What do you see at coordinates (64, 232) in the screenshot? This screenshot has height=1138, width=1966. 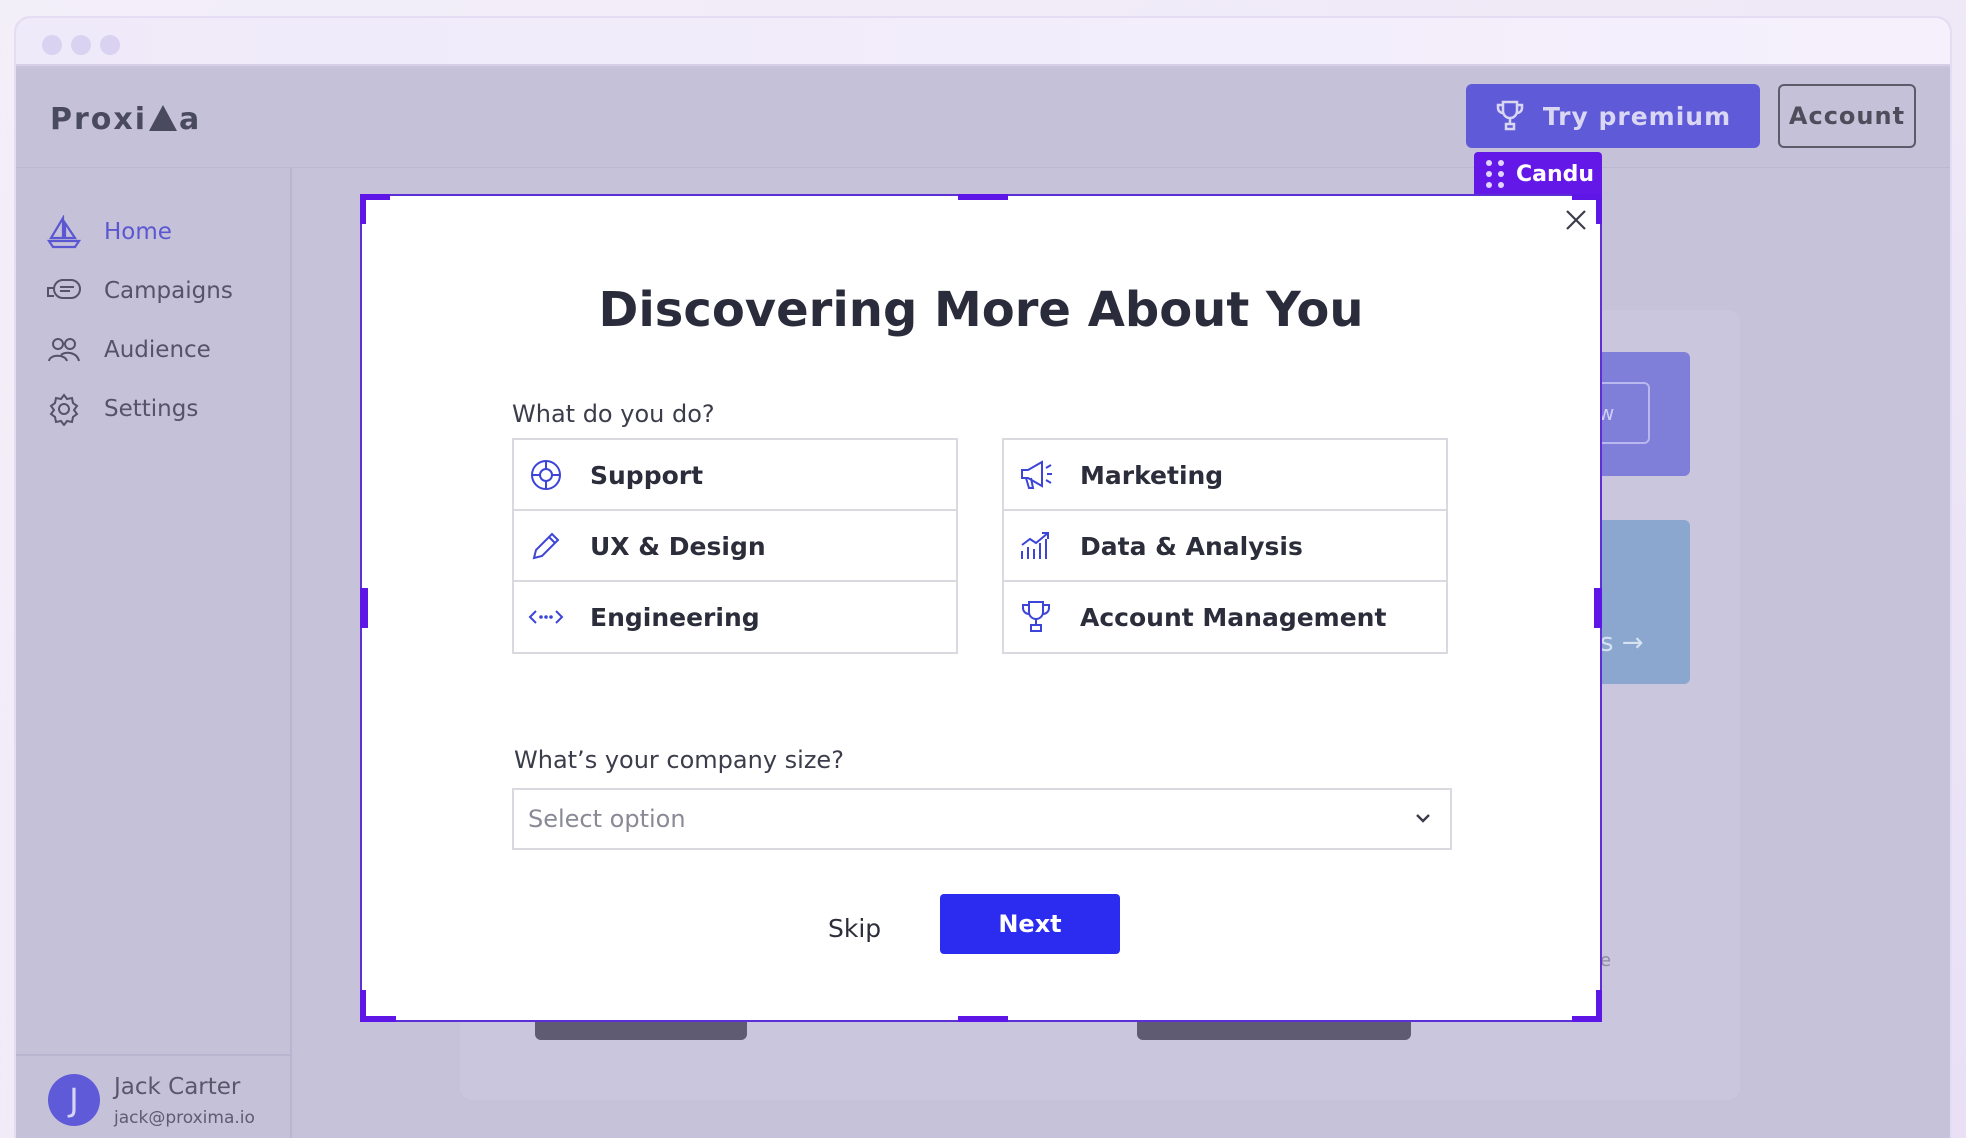 I see `sailboat-icon` at bounding box center [64, 232].